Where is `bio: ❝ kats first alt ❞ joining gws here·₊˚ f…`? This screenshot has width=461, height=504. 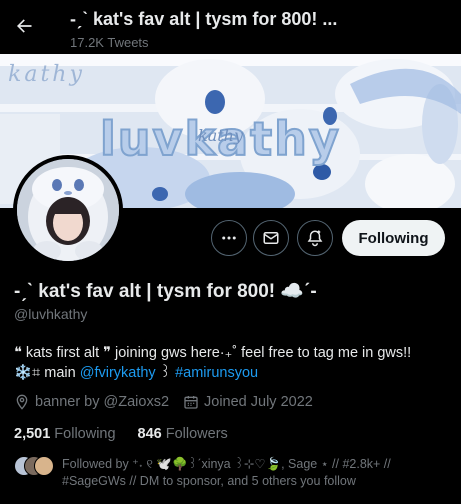
bio: ❝ kats first alt ❞ joining gws here·₊˚ f… is located at coordinates (234, 363).